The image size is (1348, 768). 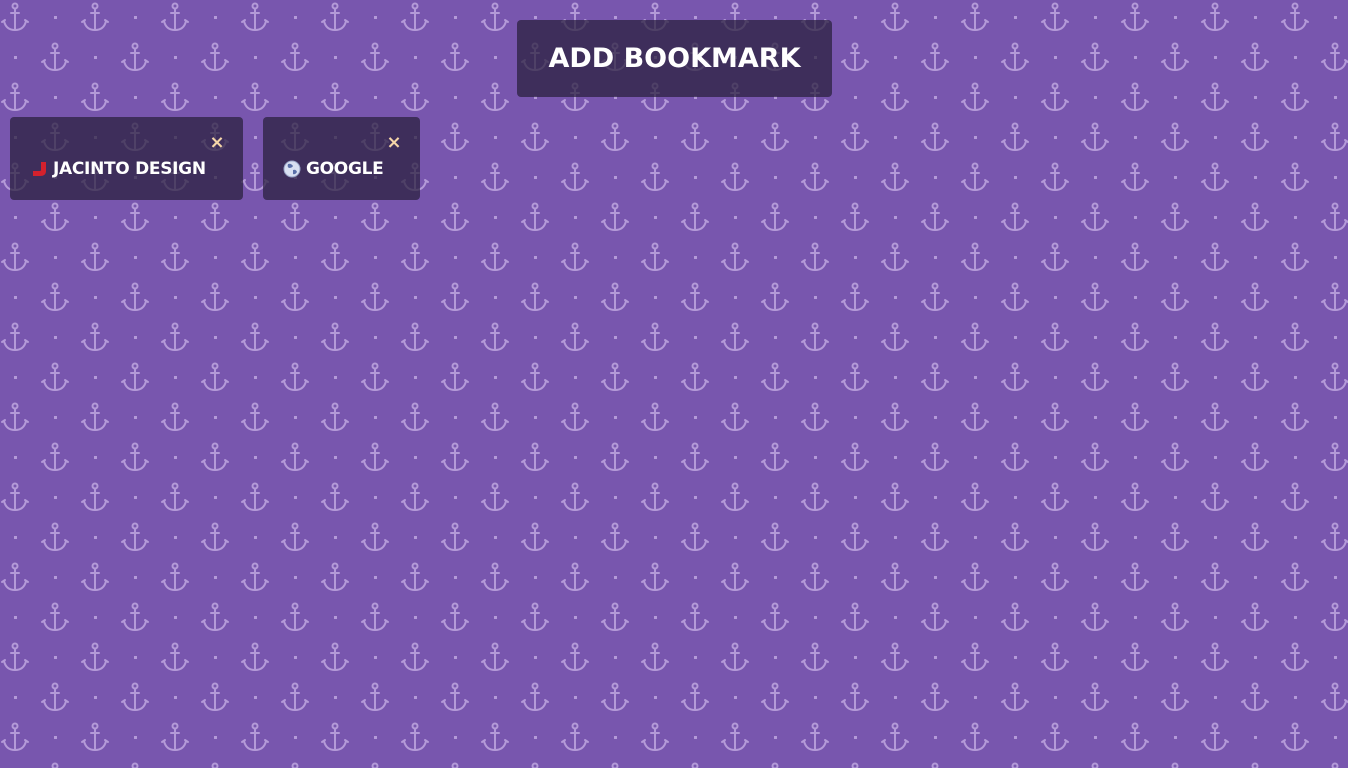 I want to click on add-bookmark-button: ADD BOOKMARK, so click(x=674, y=58).